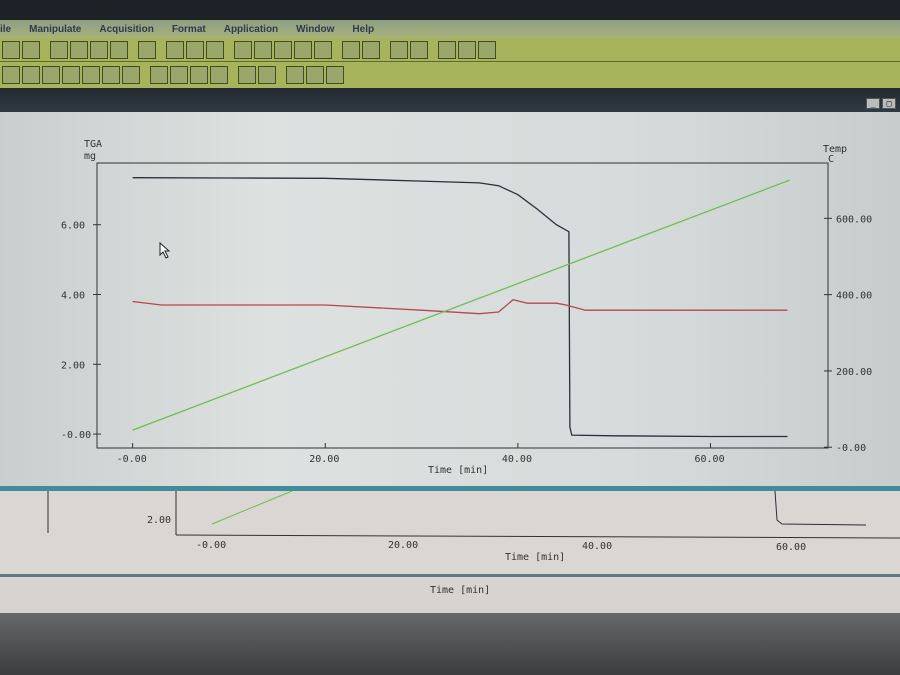  I want to click on delete-icon, so click(147, 49).